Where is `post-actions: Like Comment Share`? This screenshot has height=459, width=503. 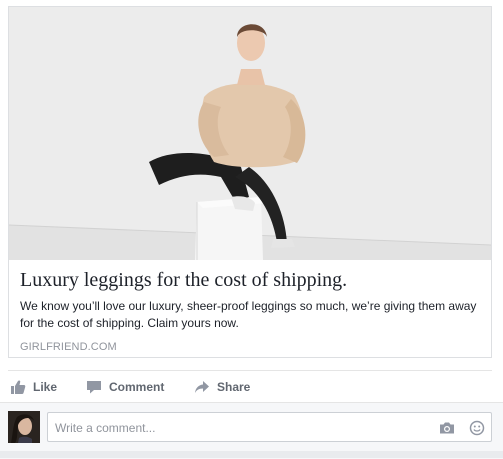
post-actions: Like Comment Share is located at coordinates (251, 387).